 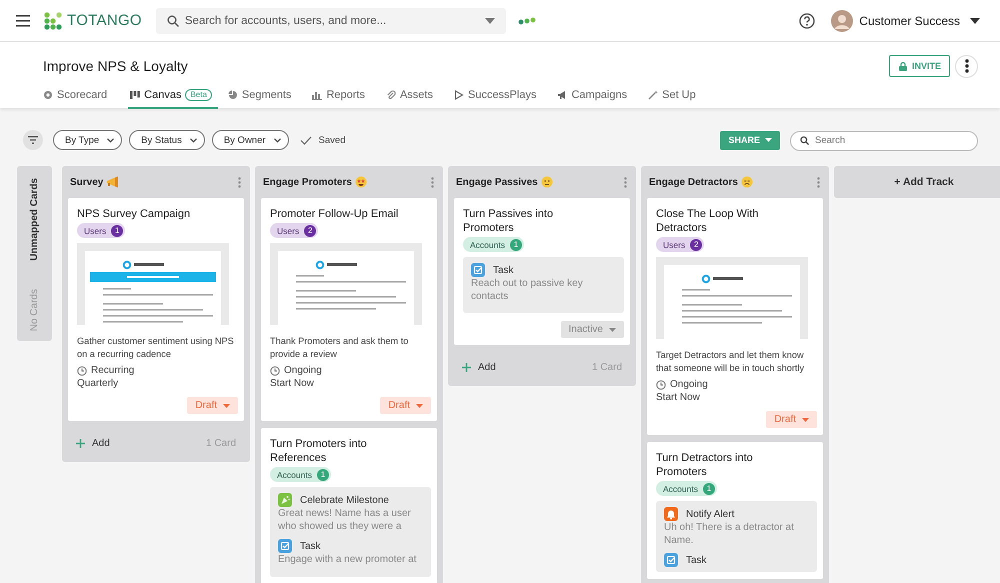 I want to click on track-title: Engage Detractors, so click(x=693, y=182).